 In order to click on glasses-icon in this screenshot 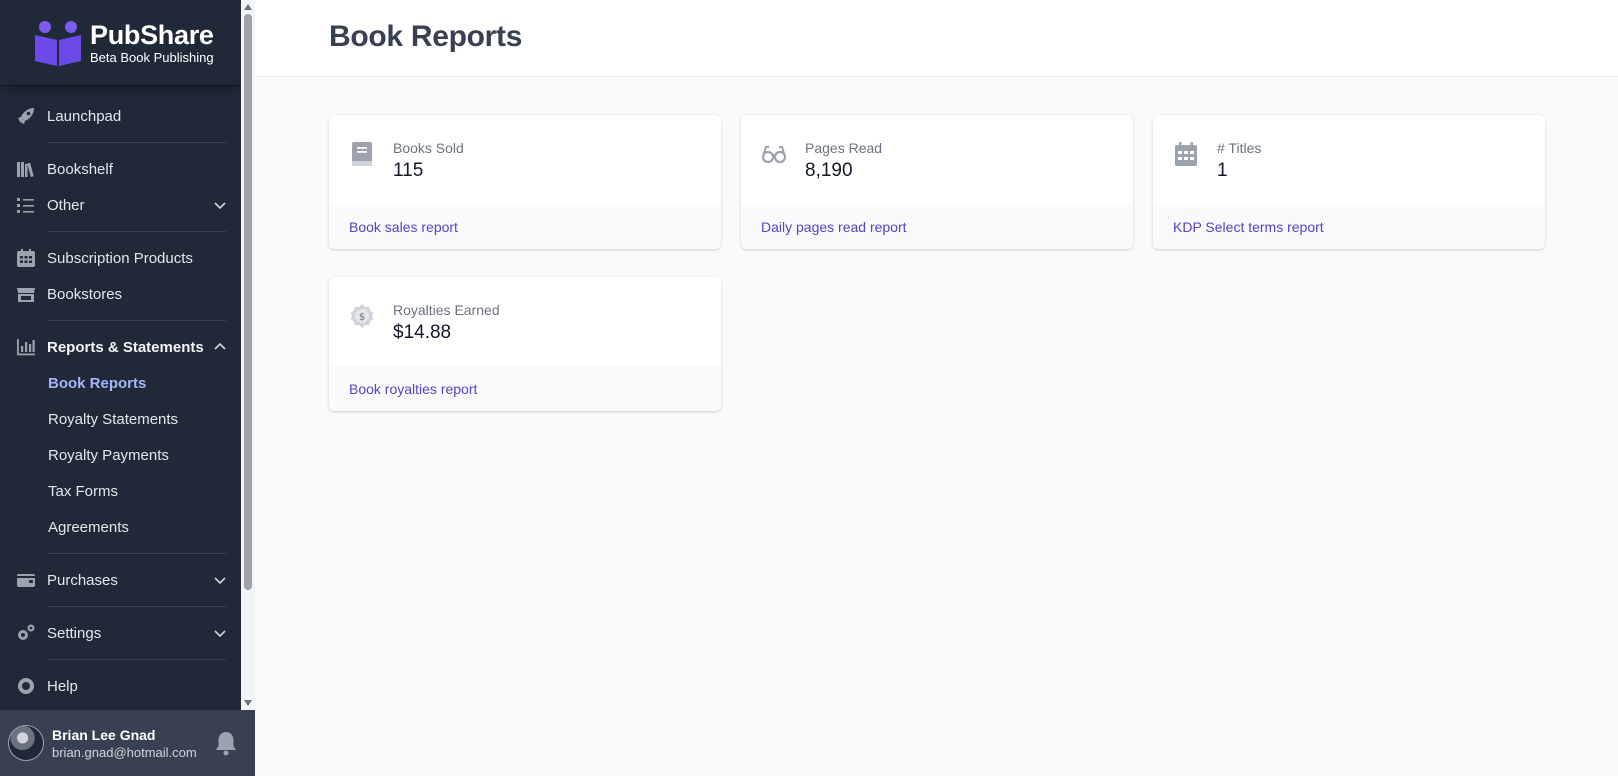, I will do `click(774, 155)`.